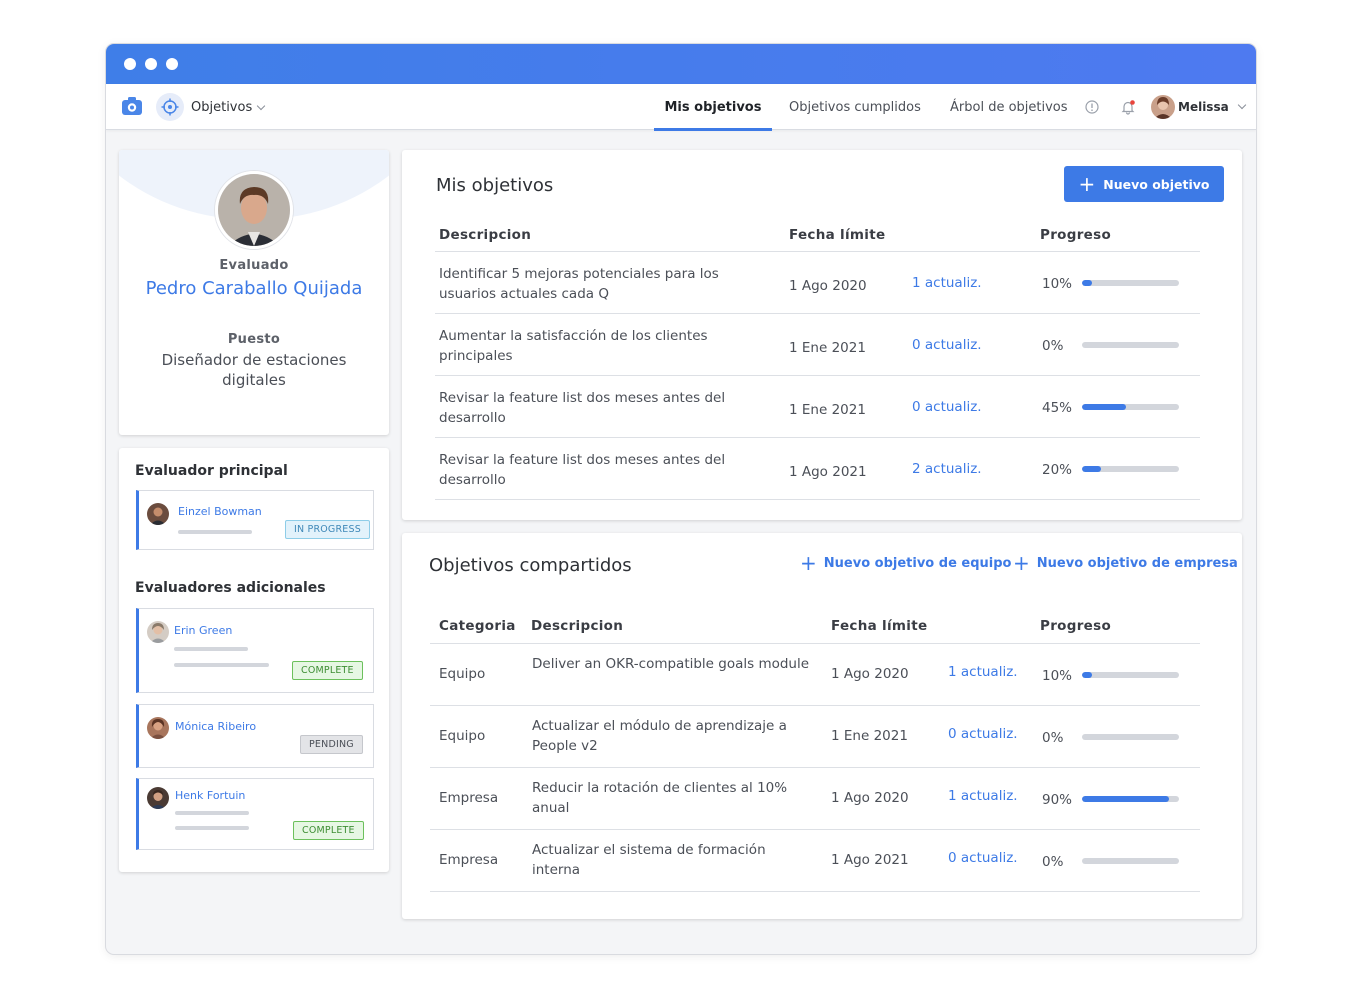 Image resolution: width=1360 pixels, height=1000 pixels. I want to click on module-label: Objetivos, so click(222, 107).